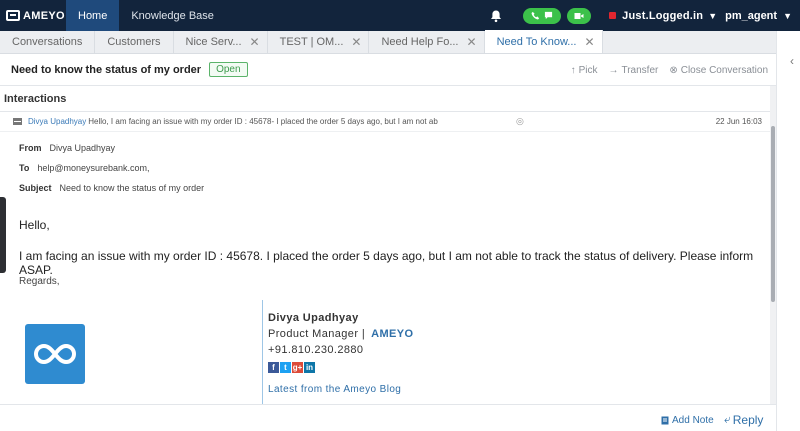  What do you see at coordinates (738, 121) in the screenshot?
I see `mail-date: 22 Jun 16:03` at bounding box center [738, 121].